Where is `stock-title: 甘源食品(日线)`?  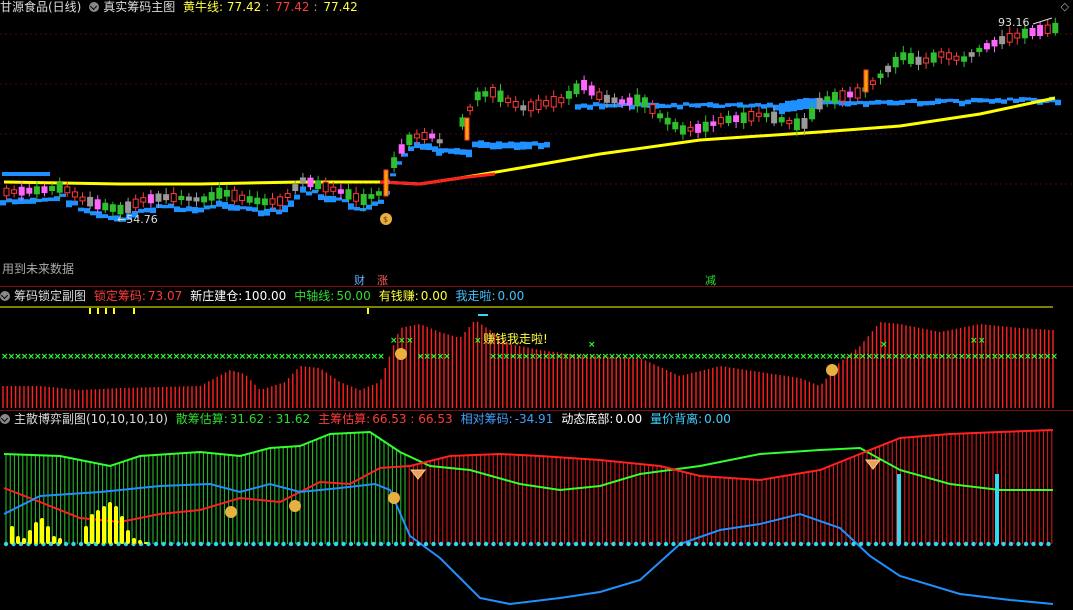
stock-title: 甘源食品(日线) is located at coordinates (40, 7).